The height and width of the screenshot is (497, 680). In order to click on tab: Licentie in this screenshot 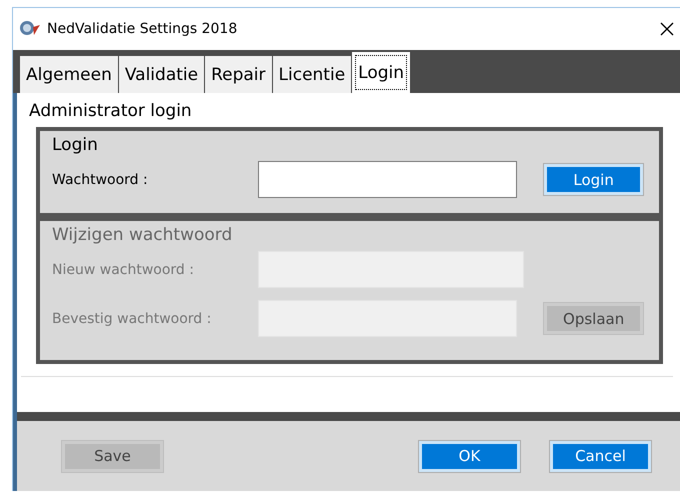, I will do `click(312, 74)`.